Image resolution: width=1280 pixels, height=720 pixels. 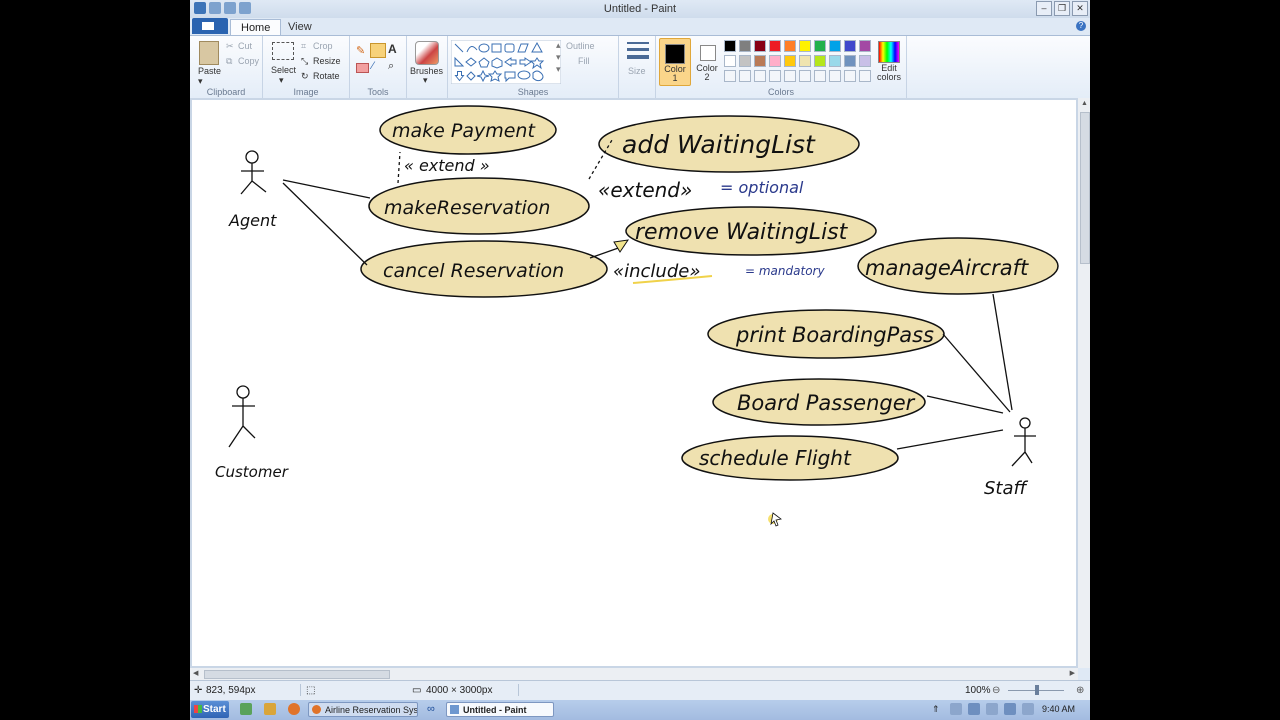 What do you see at coordinates (378, 92) in the screenshot?
I see `tools-group-label: Tools` at bounding box center [378, 92].